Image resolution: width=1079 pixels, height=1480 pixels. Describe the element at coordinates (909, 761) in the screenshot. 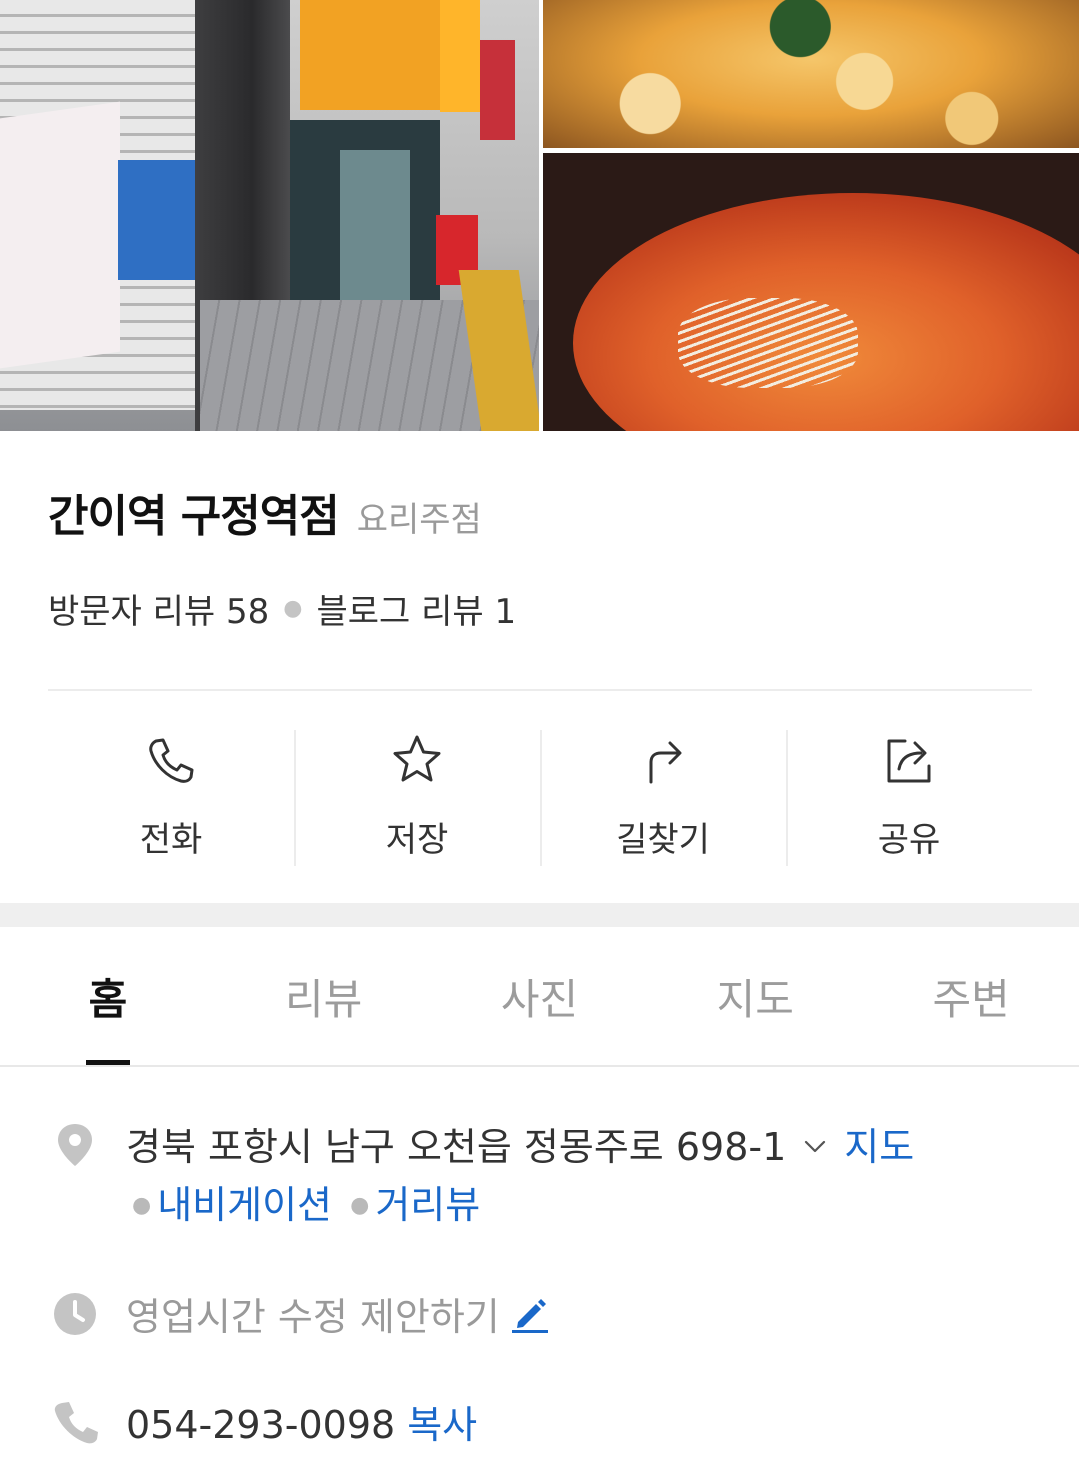

I see `share-icon` at that location.